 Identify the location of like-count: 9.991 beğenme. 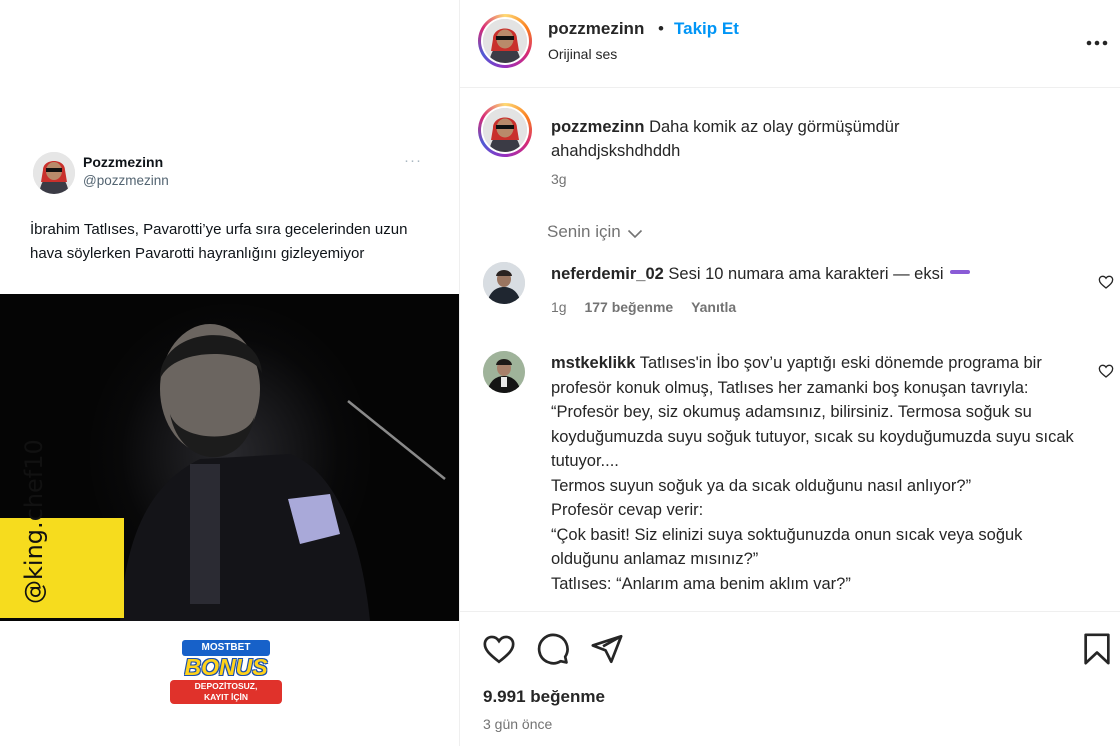
(544, 697).